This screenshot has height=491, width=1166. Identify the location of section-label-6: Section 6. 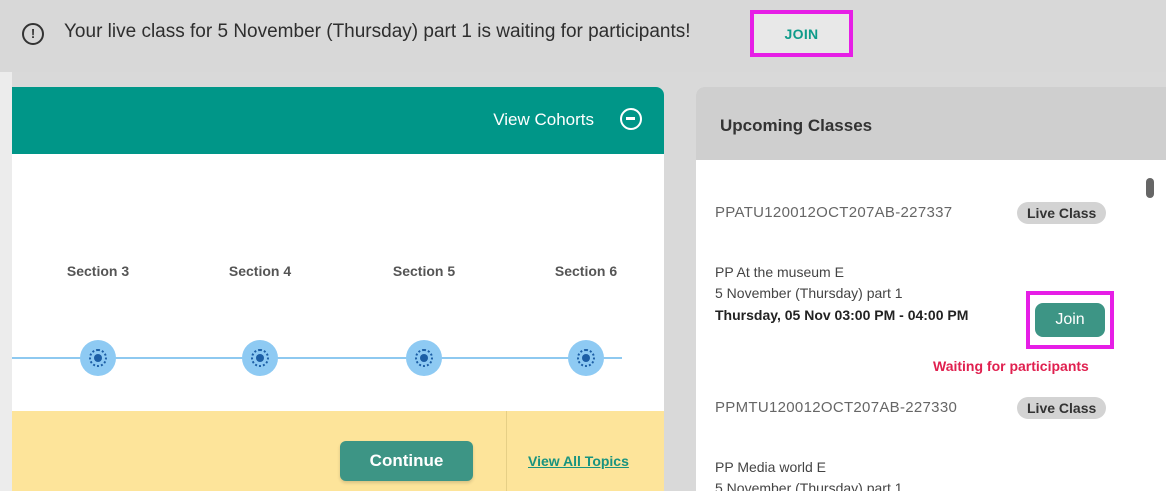
(586, 271).